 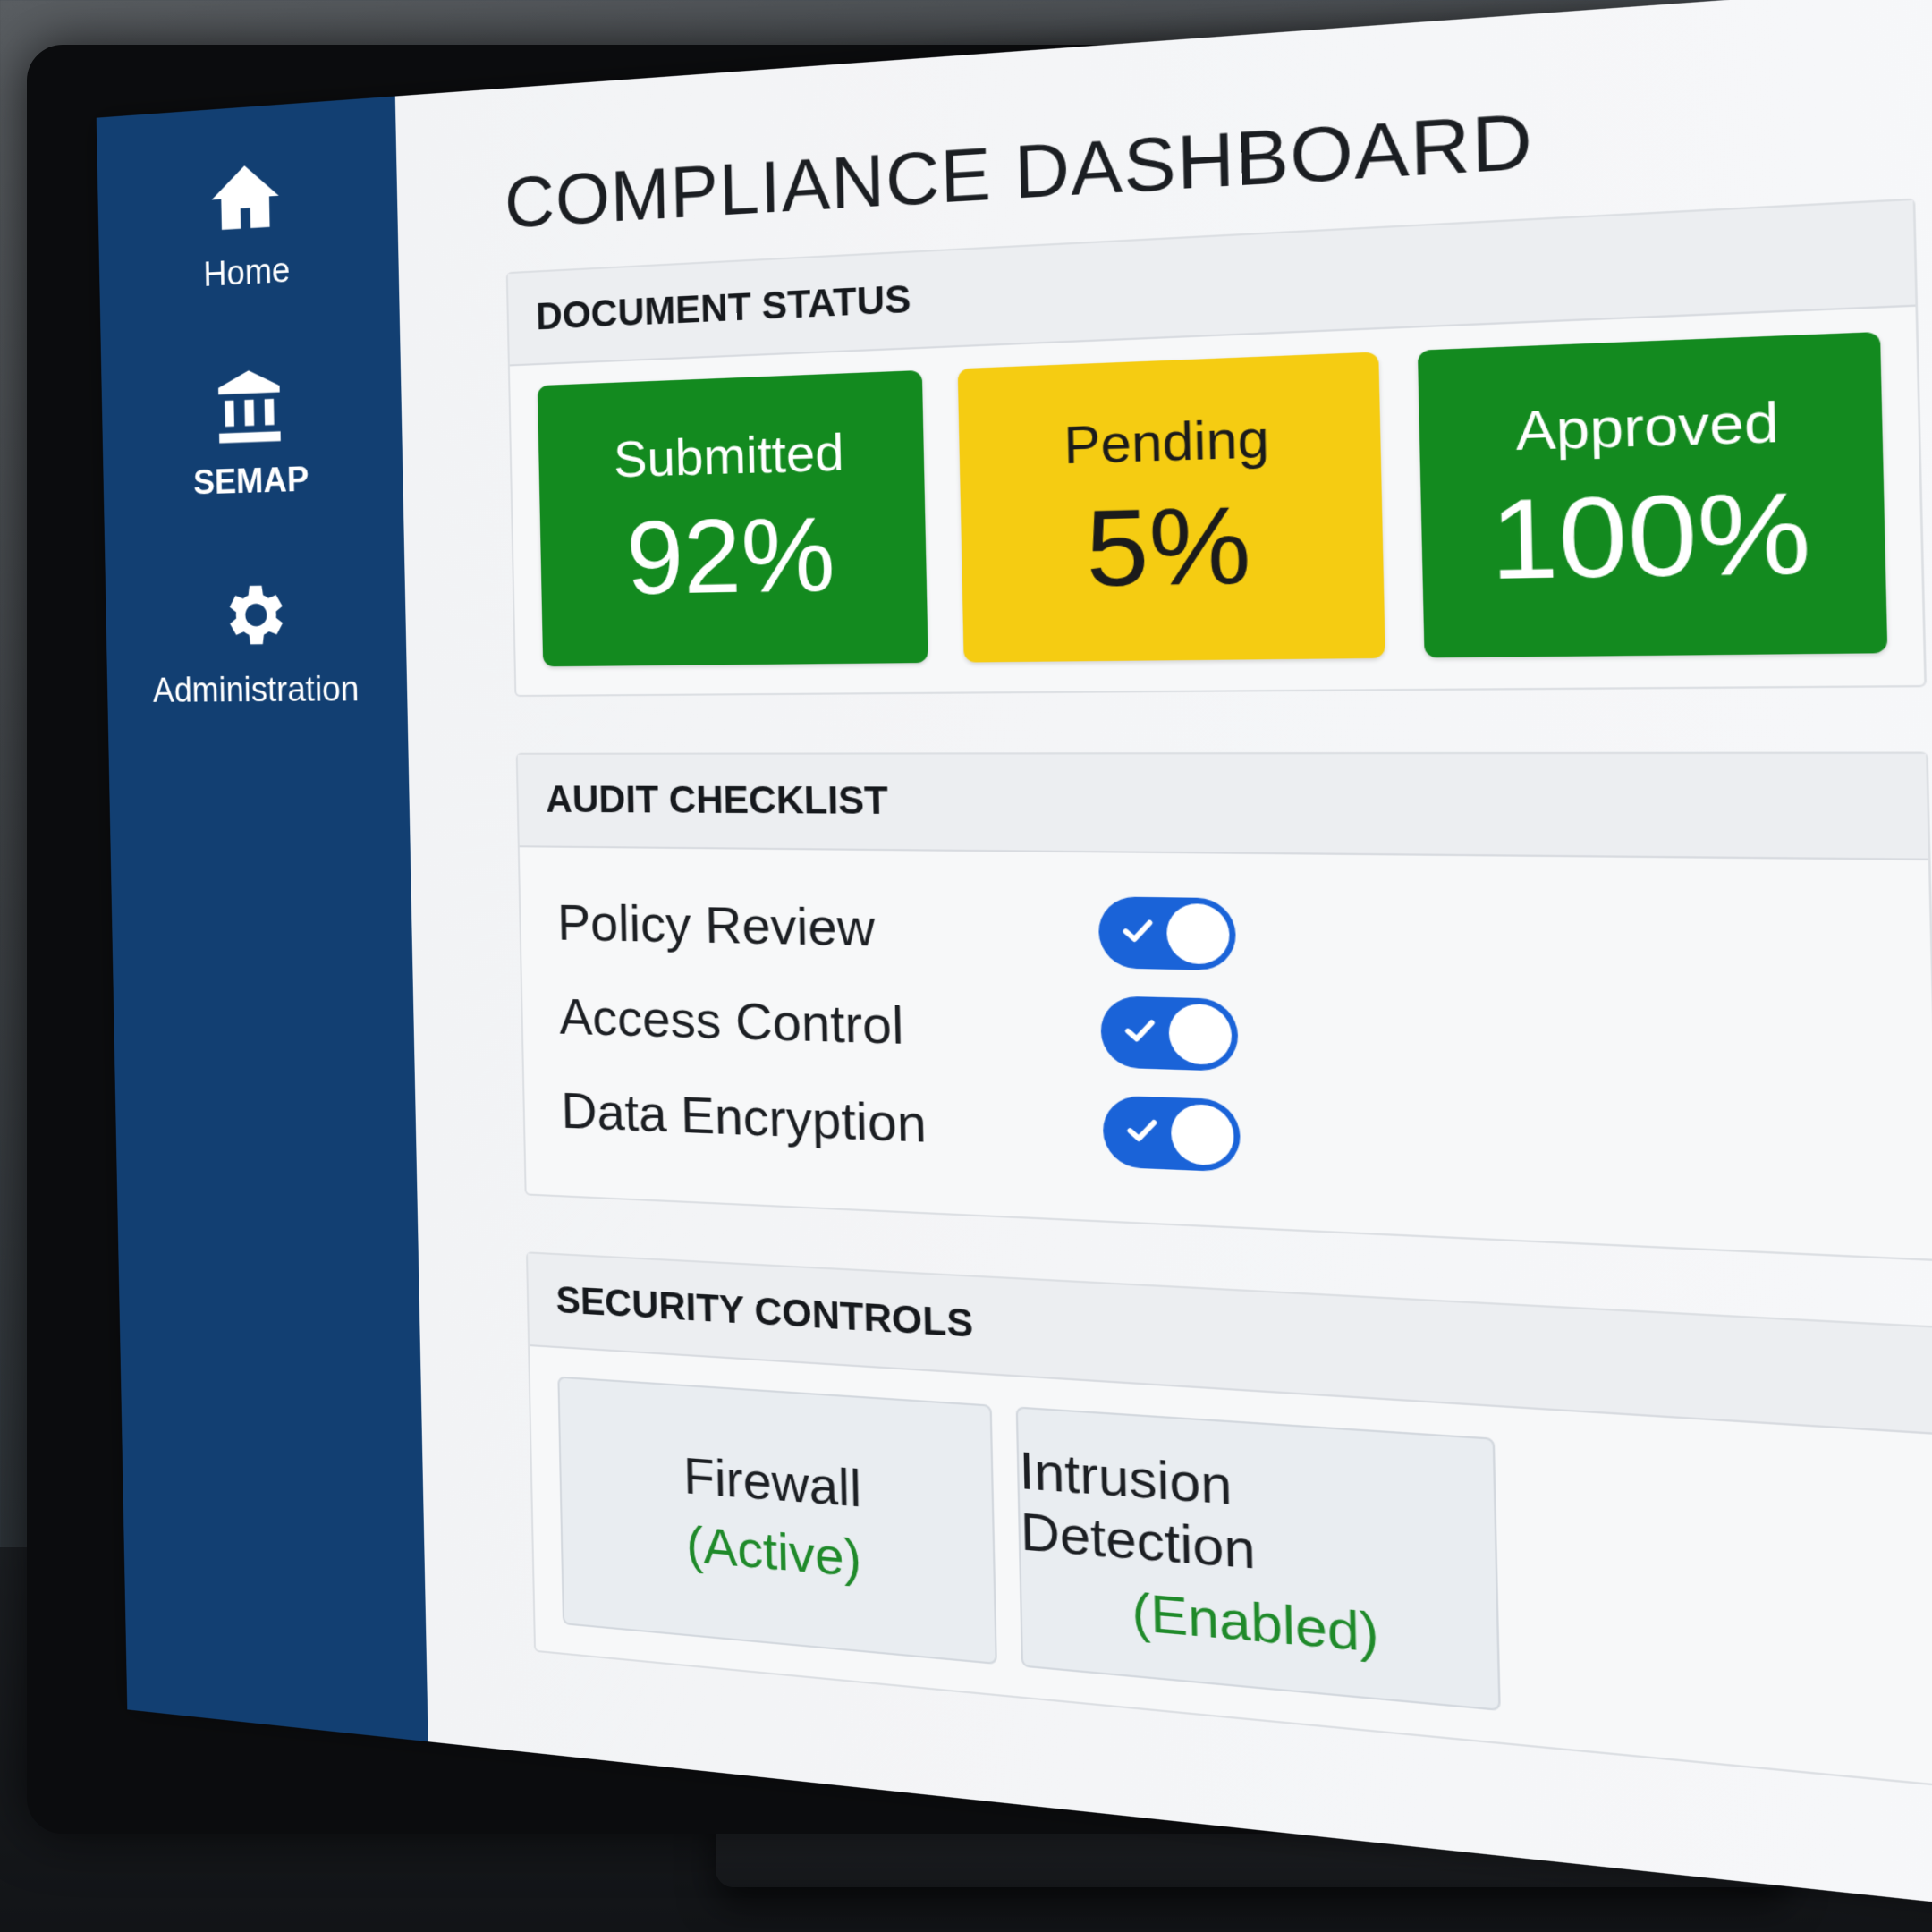 I want to click on status-label: Approved, so click(x=1647, y=426).